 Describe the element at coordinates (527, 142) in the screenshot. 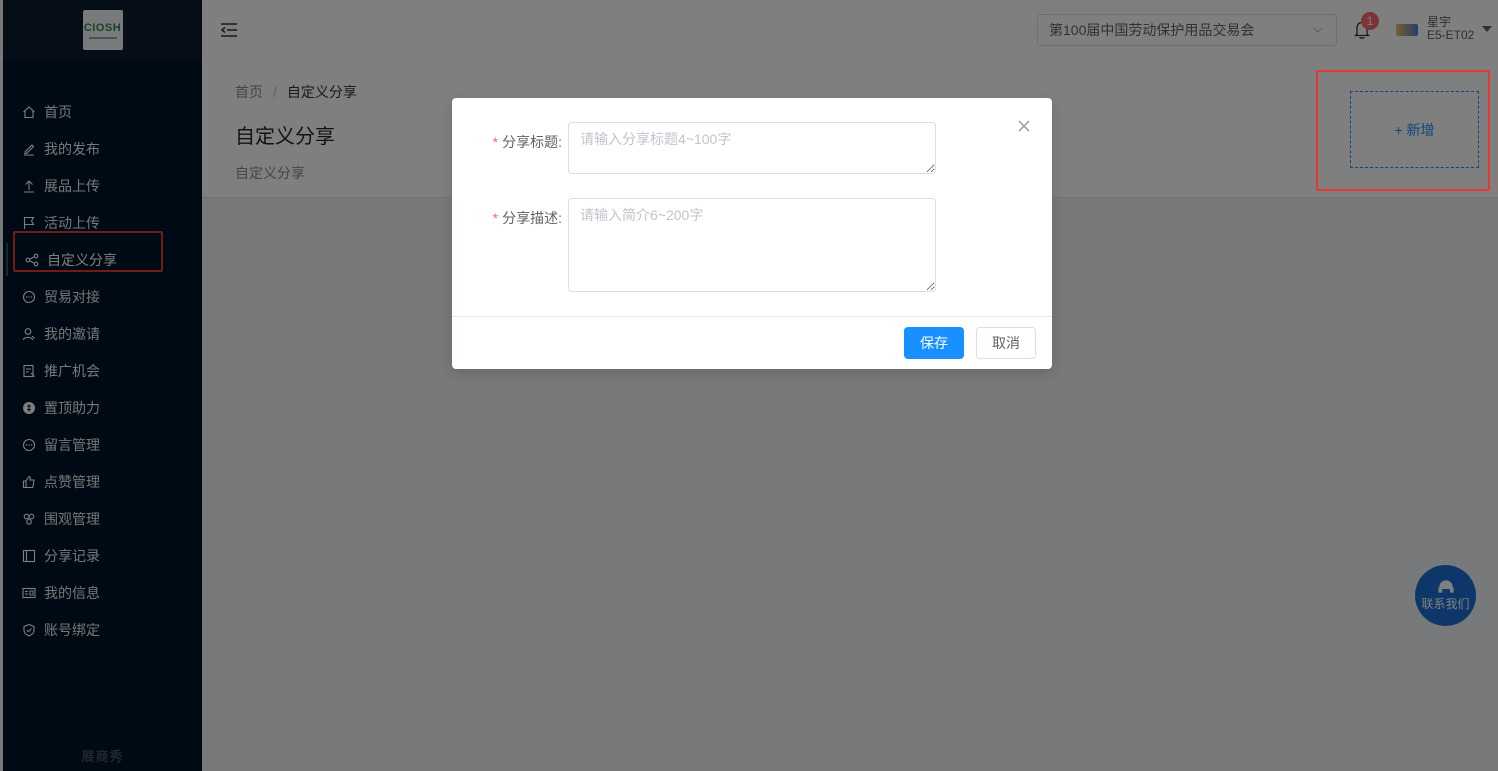

I see `title-label: * 分享标题:` at that location.